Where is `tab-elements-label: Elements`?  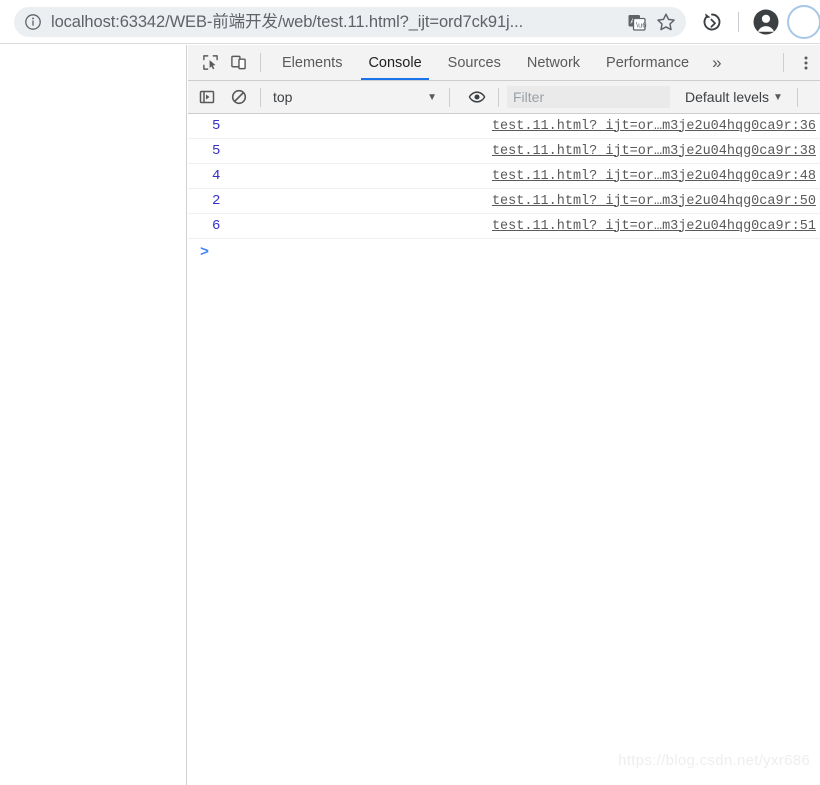
tab-elements-label: Elements is located at coordinates (312, 62).